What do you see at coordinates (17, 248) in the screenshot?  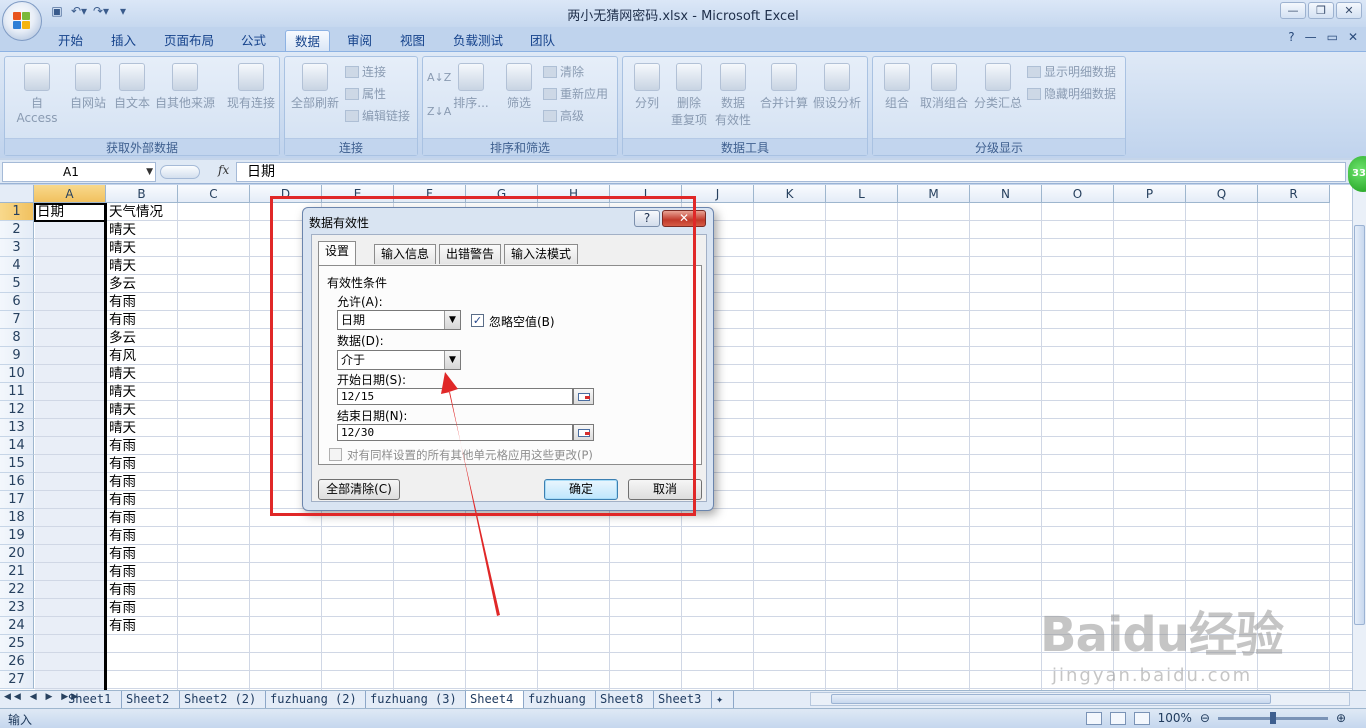 I see `row-header-3: 3` at bounding box center [17, 248].